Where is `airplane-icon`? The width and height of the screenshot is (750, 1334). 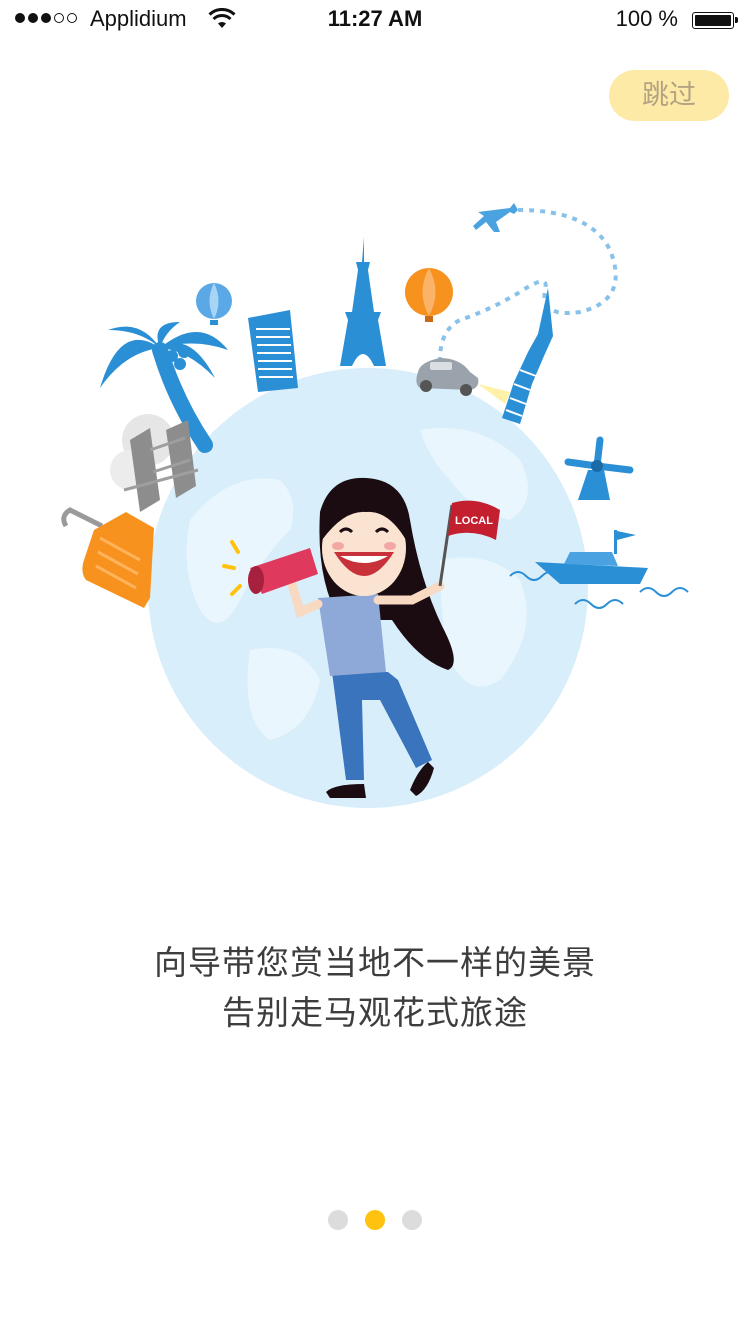 airplane-icon is located at coordinates (495, 217).